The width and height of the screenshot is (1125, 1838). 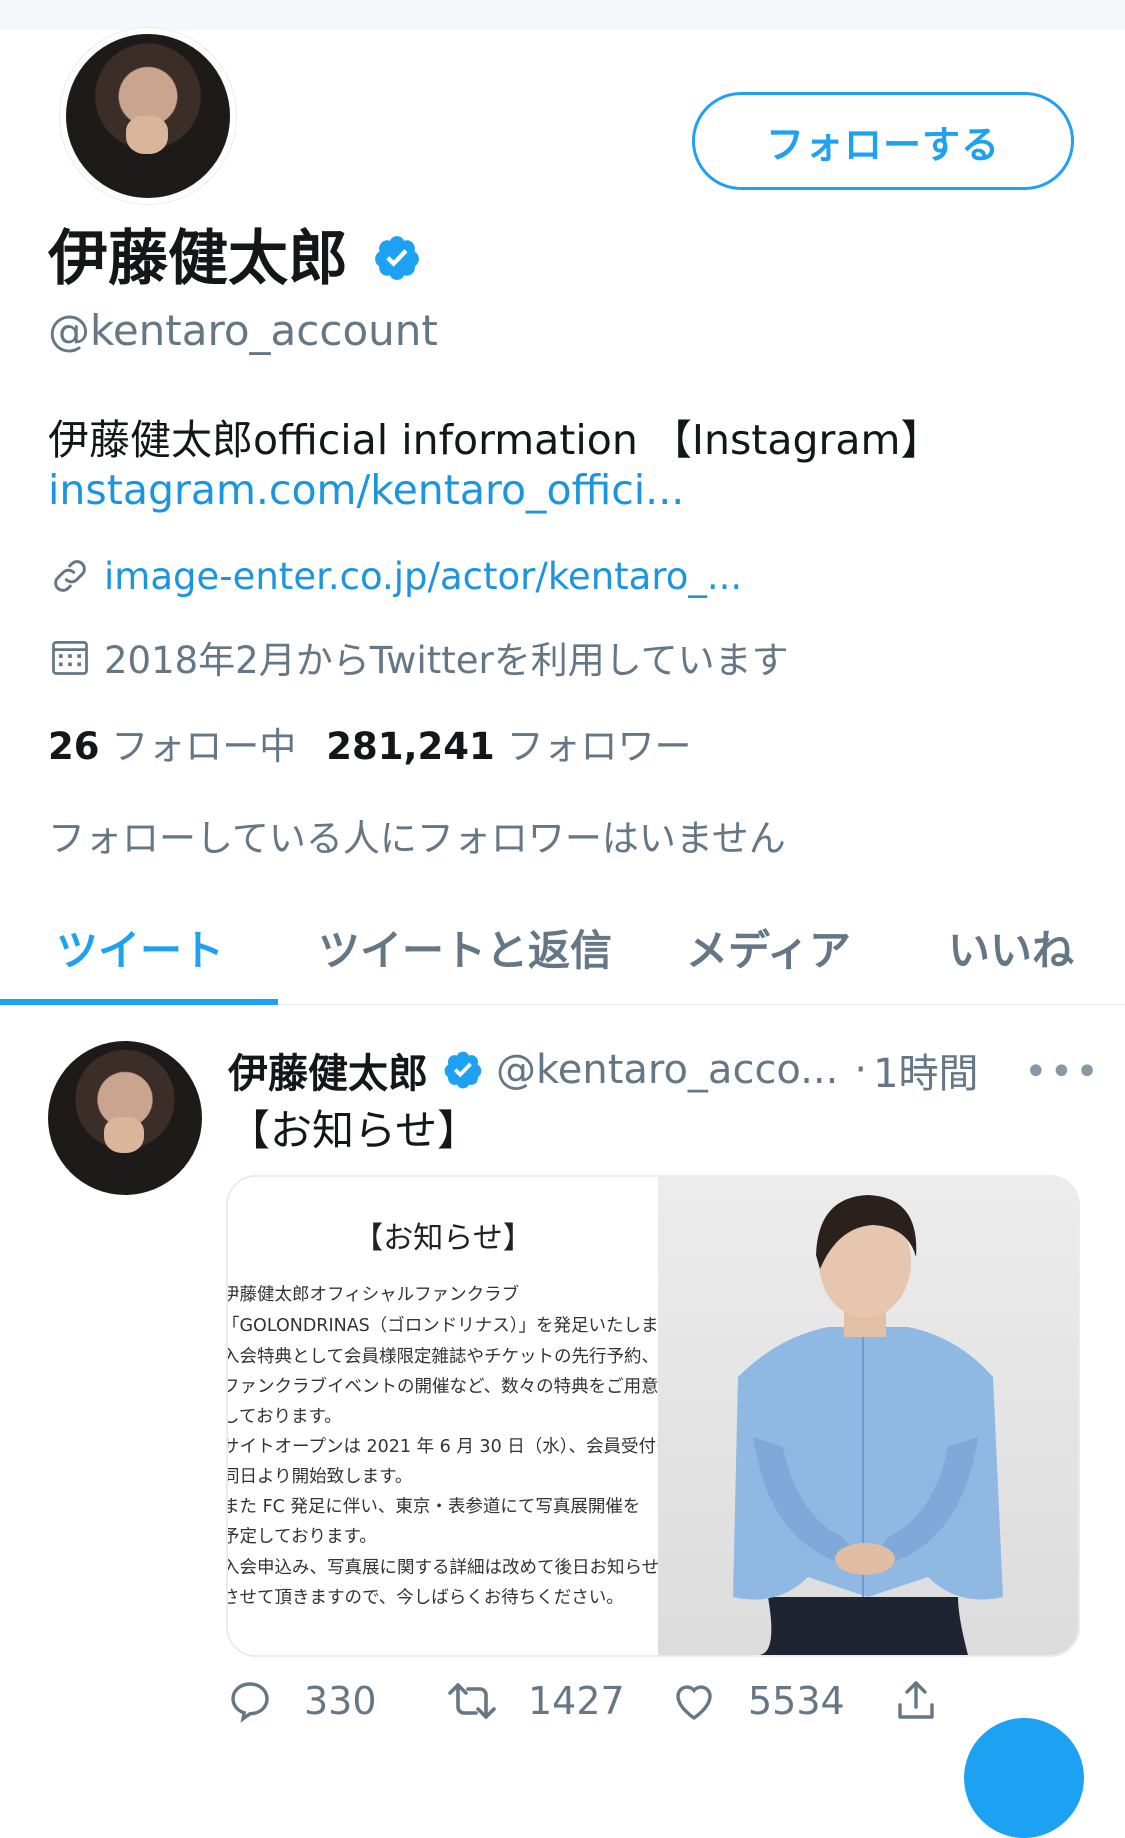 I want to click on followers-stat: 281,241 フォロワー, so click(x=508, y=746).